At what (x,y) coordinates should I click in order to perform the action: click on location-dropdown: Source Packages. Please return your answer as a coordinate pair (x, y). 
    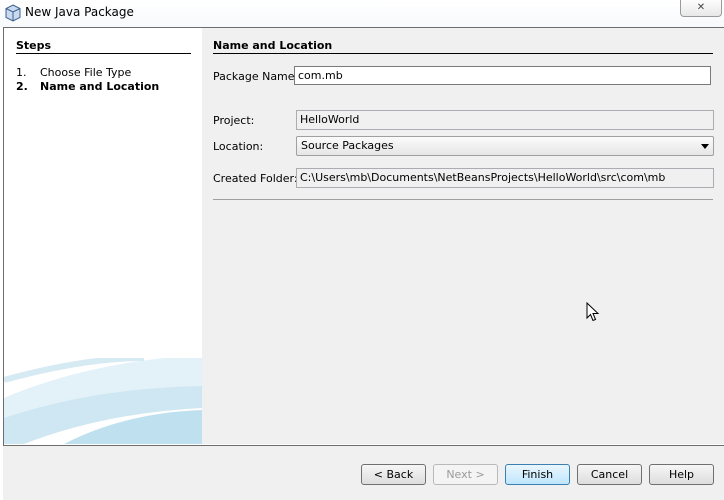
    Looking at the image, I should click on (505, 146).